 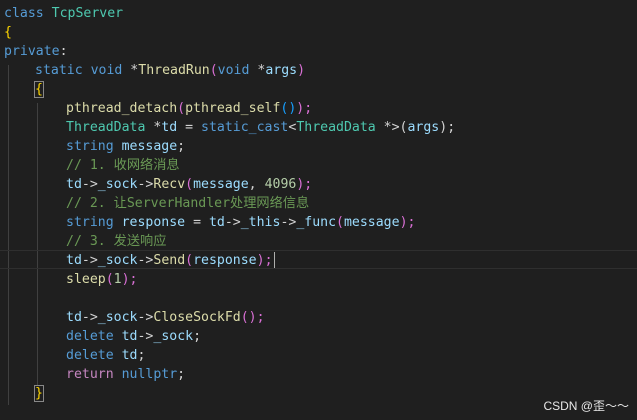 What do you see at coordinates (174, 70) in the screenshot?
I see `token: ThreadRun` at bounding box center [174, 70].